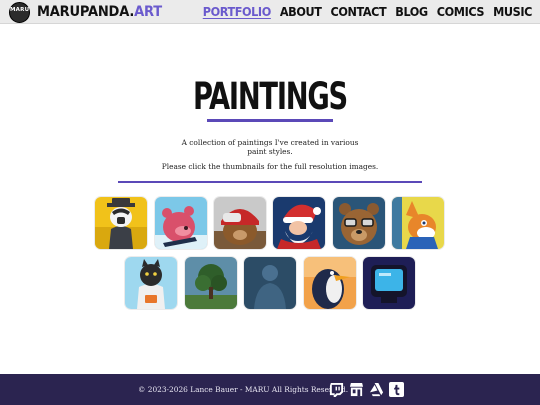 The height and width of the screenshot is (405, 540). Describe the element at coordinates (336, 389) in the screenshot. I see `twitch-icon` at that location.